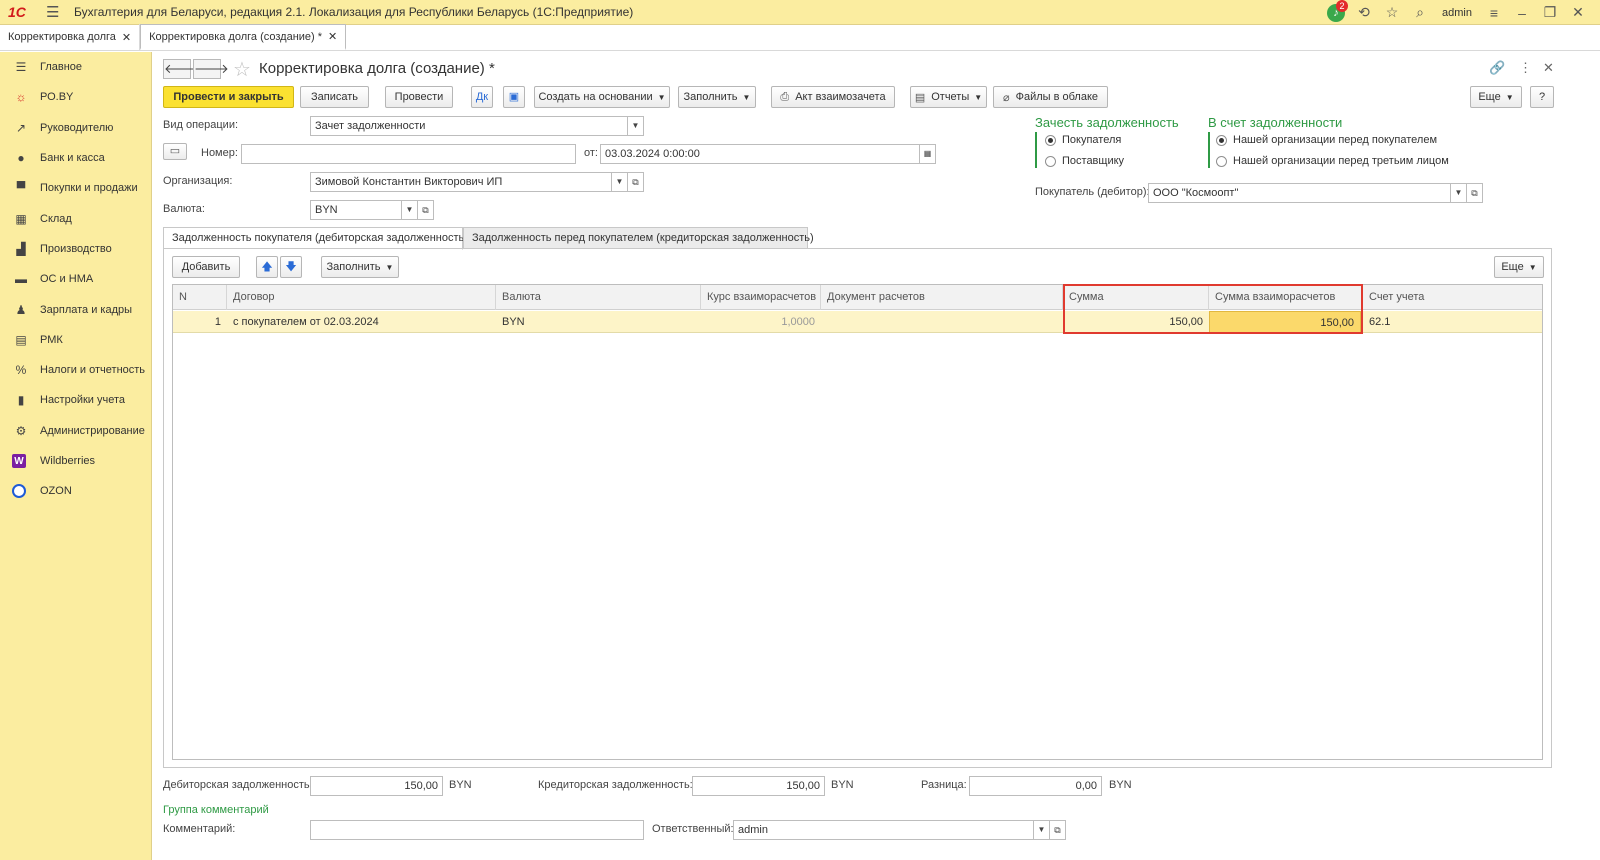  I want to click on history-icon: ⟲, so click(1364, 12).